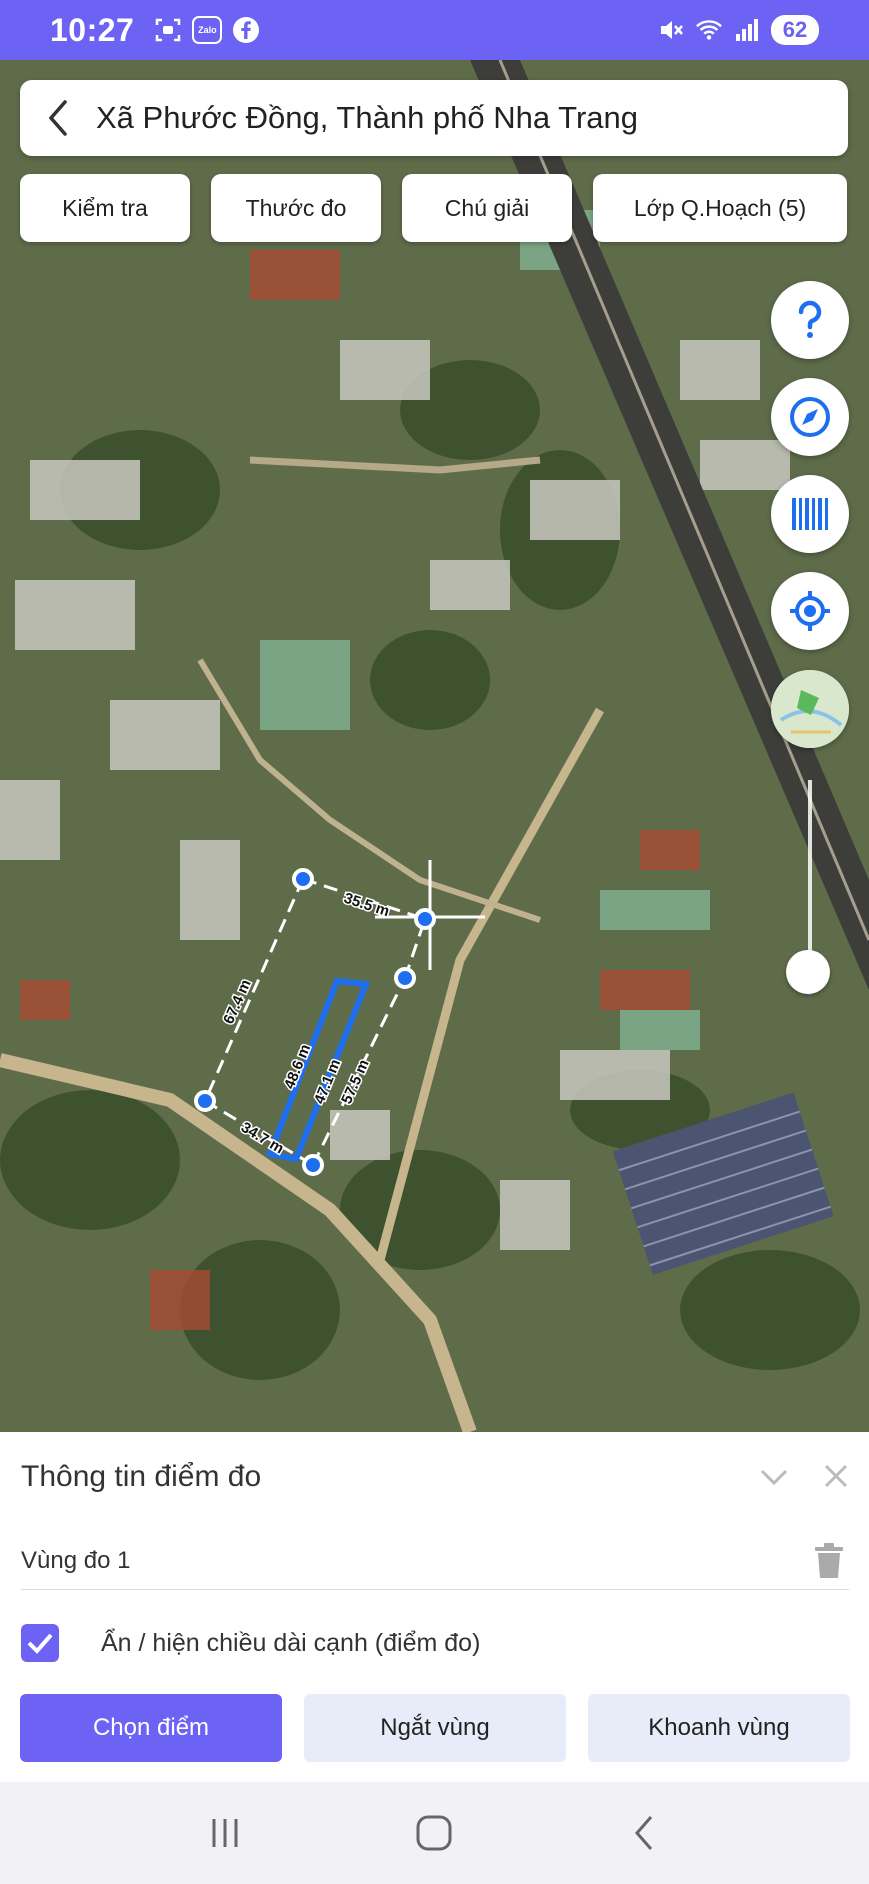  What do you see at coordinates (105, 208) in the screenshot?
I see `check-chip: Kiểm tra` at bounding box center [105, 208].